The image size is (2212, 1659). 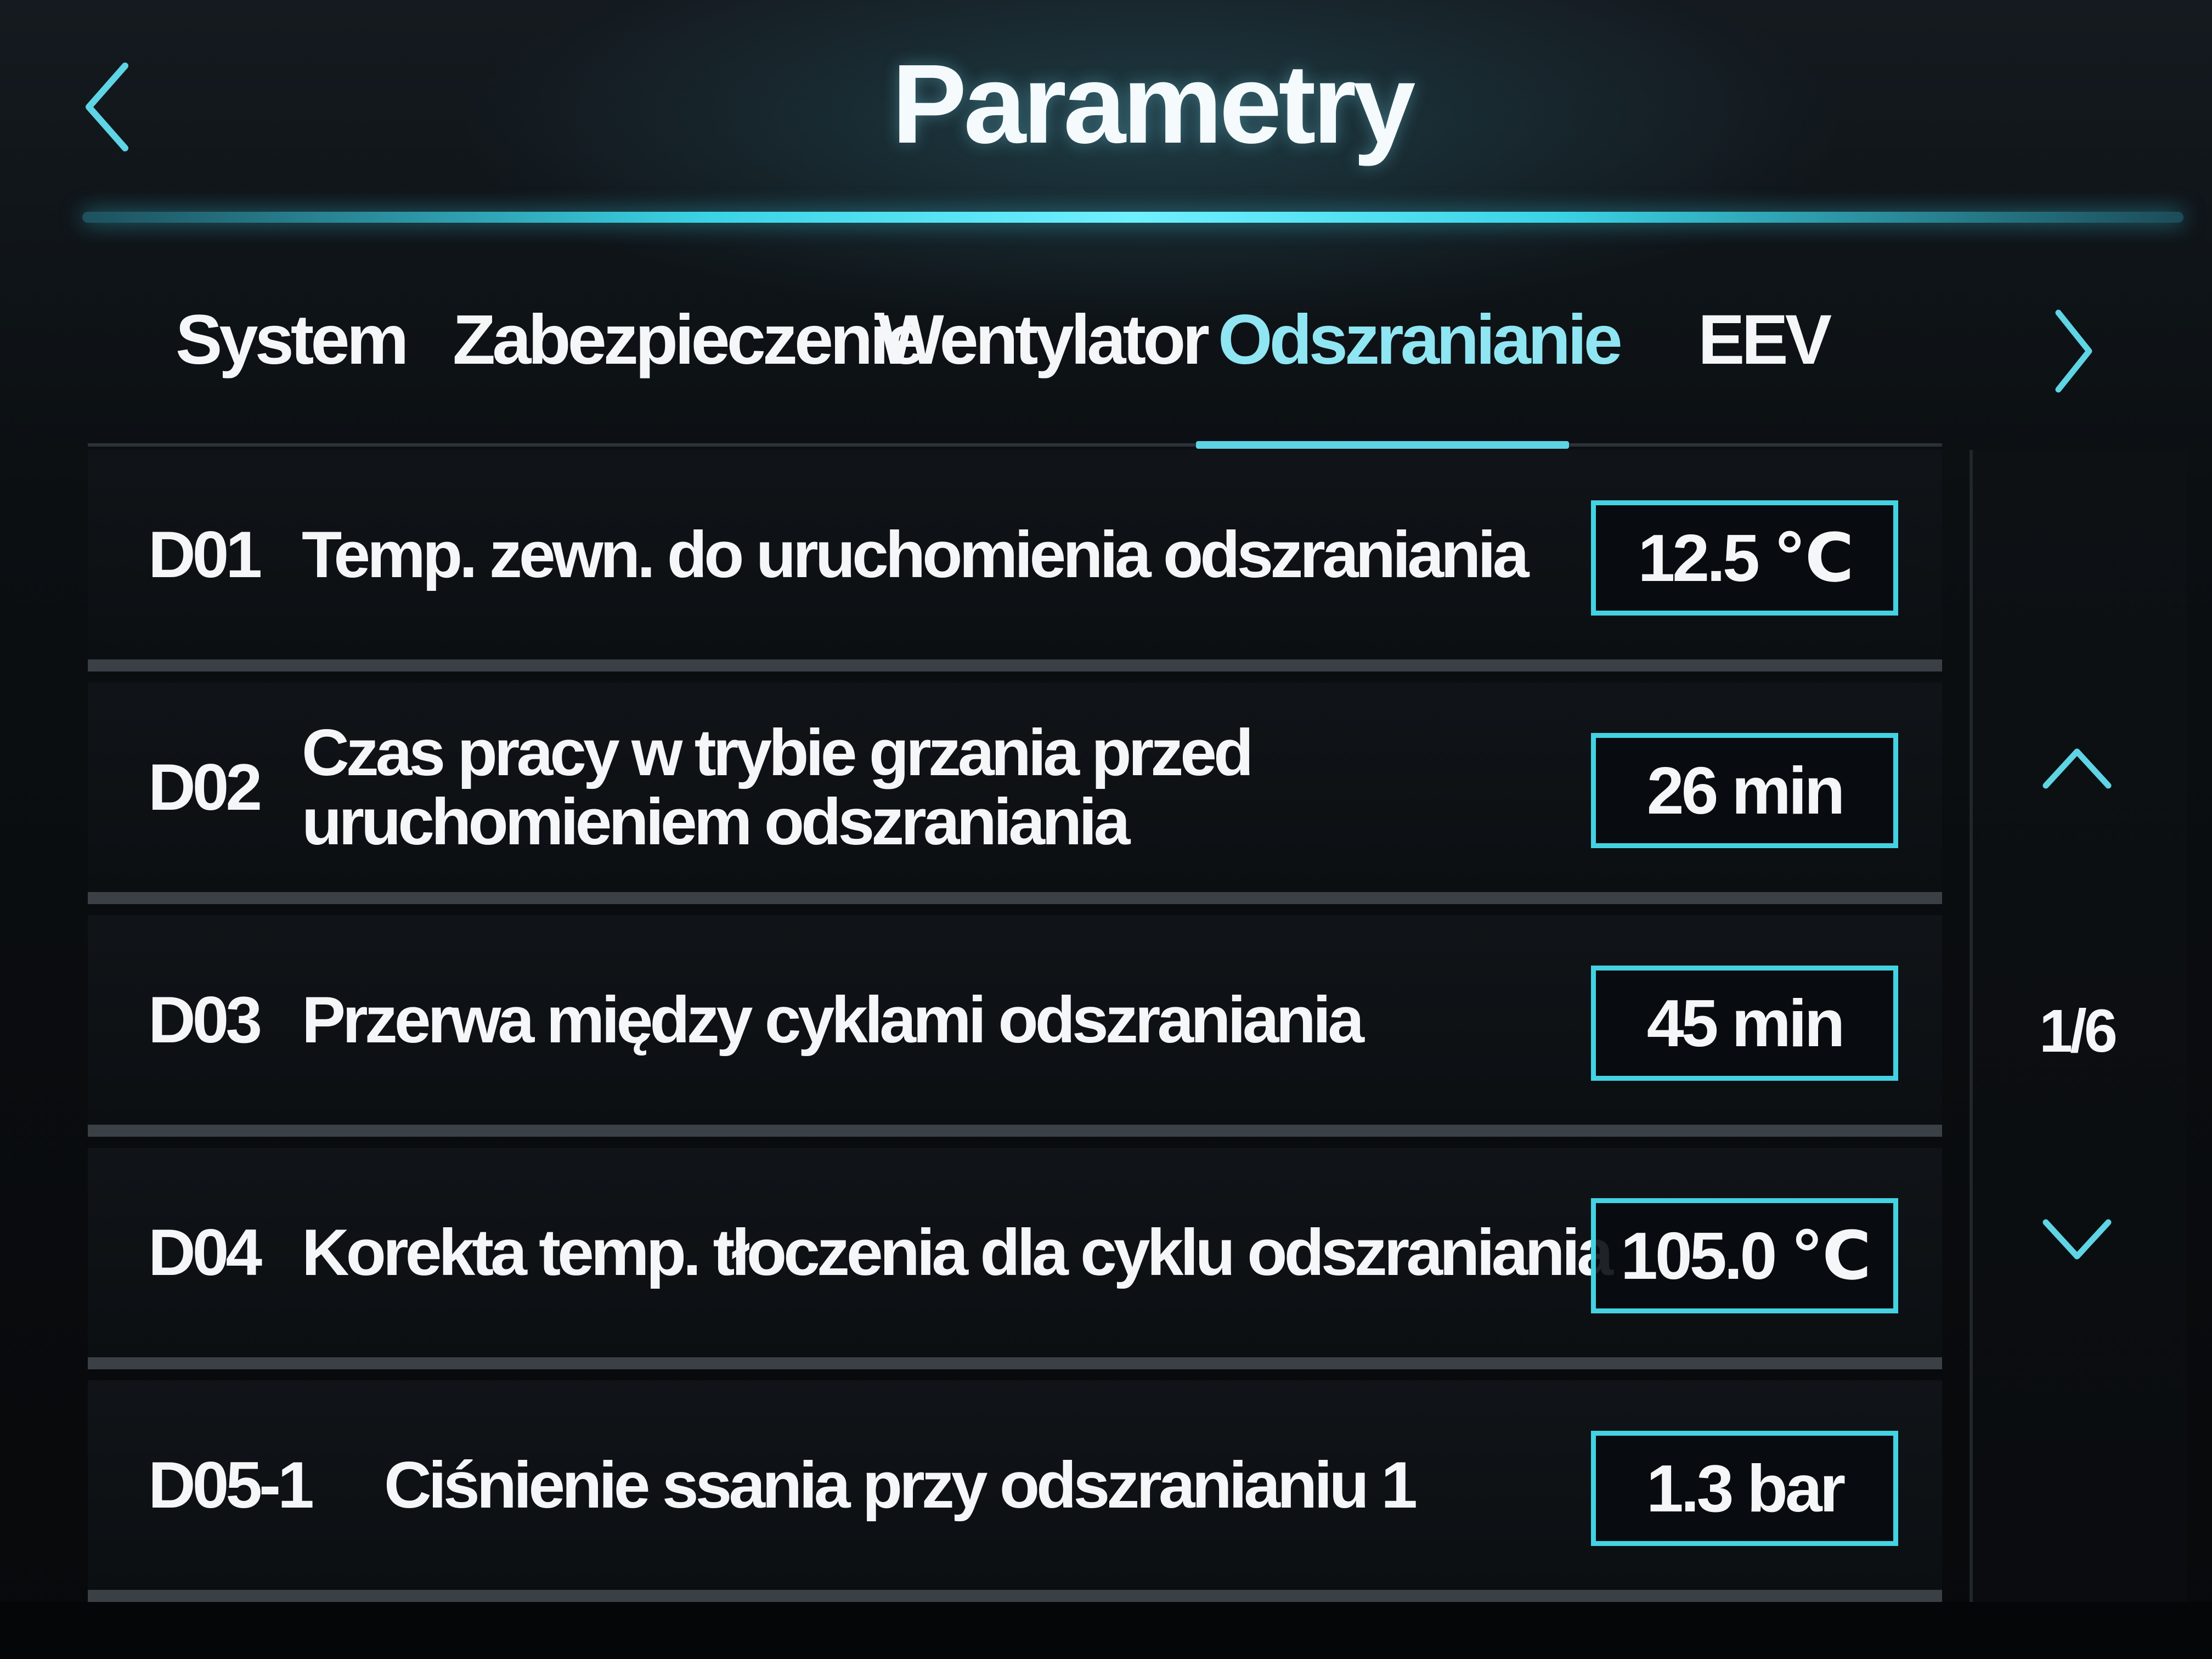 What do you see at coordinates (833, 1020) in the screenshot?
I see `parameter-description: Przerwa między cyklami odszraniania` at bounding box center [833, 1020].